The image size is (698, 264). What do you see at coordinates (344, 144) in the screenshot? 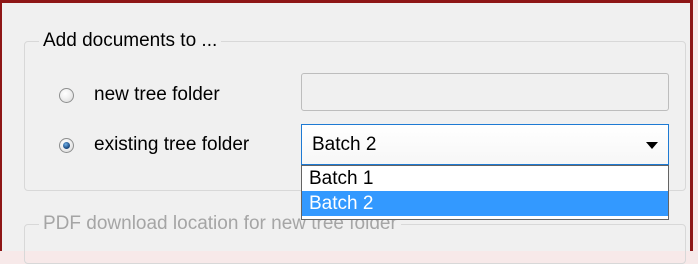
I see `combobox-selected-value: Batch 2` at bounding box center [344, 144].